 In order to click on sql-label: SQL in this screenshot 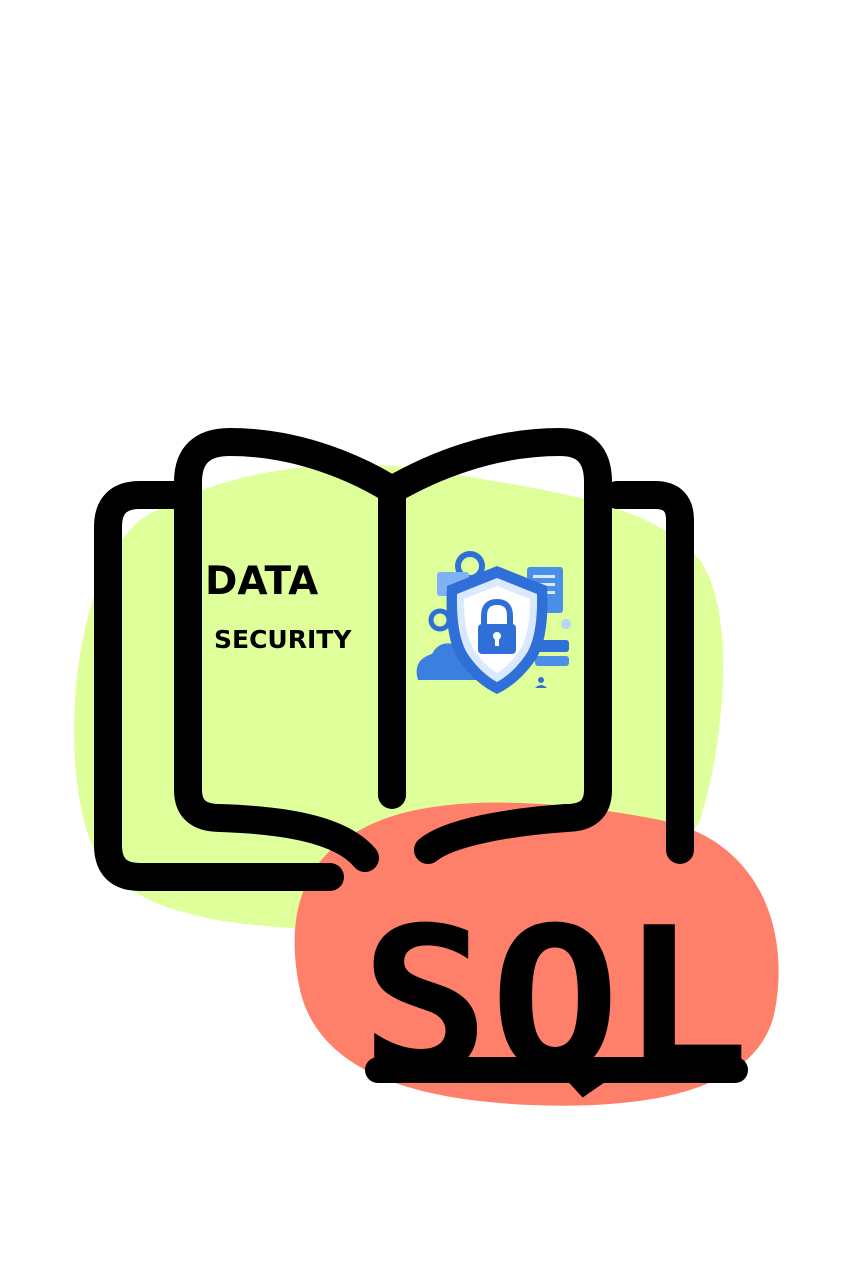, I will do `click(555, 1001)`.